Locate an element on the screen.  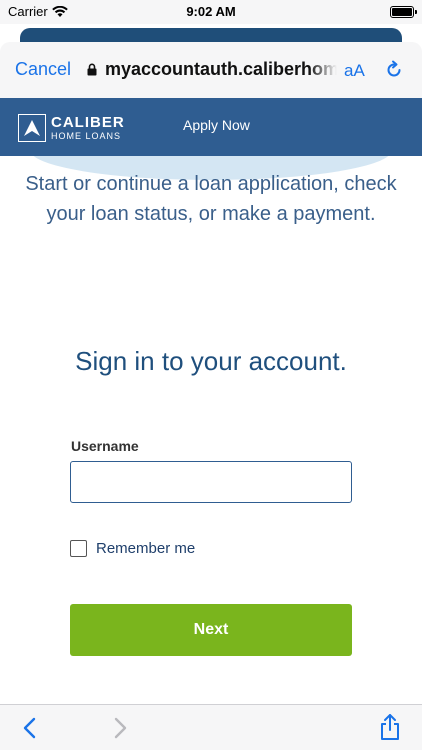
clock: 9:02 AM is located at coordinates (211, 11).